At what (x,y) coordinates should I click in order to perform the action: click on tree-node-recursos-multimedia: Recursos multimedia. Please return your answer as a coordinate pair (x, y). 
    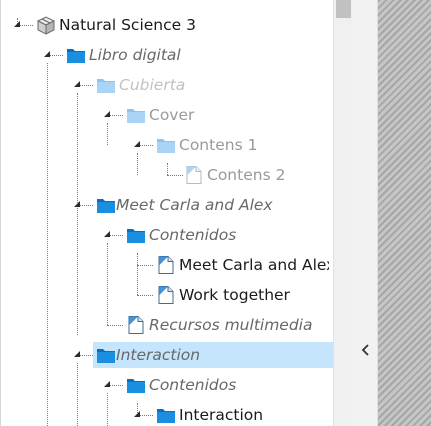
    Looking at the image, I should click on (219, 325).